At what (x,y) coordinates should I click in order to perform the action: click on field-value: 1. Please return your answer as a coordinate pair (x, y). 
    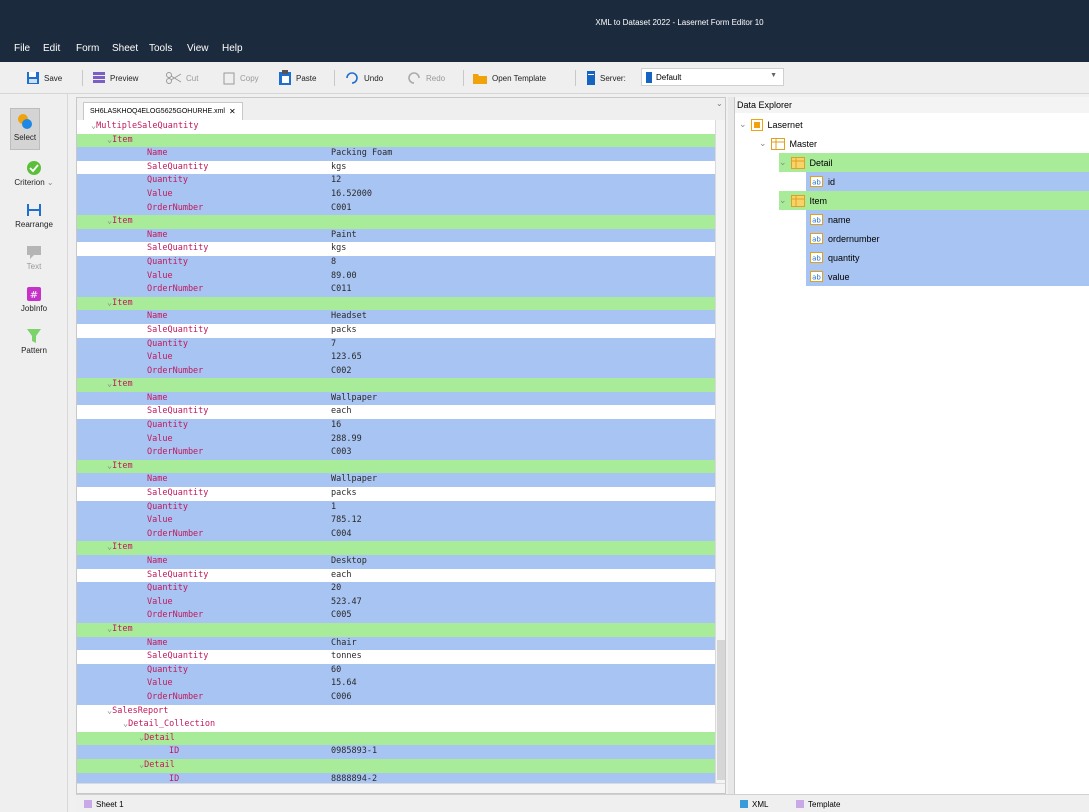
    Looking at the image, I should click on (334, 506).